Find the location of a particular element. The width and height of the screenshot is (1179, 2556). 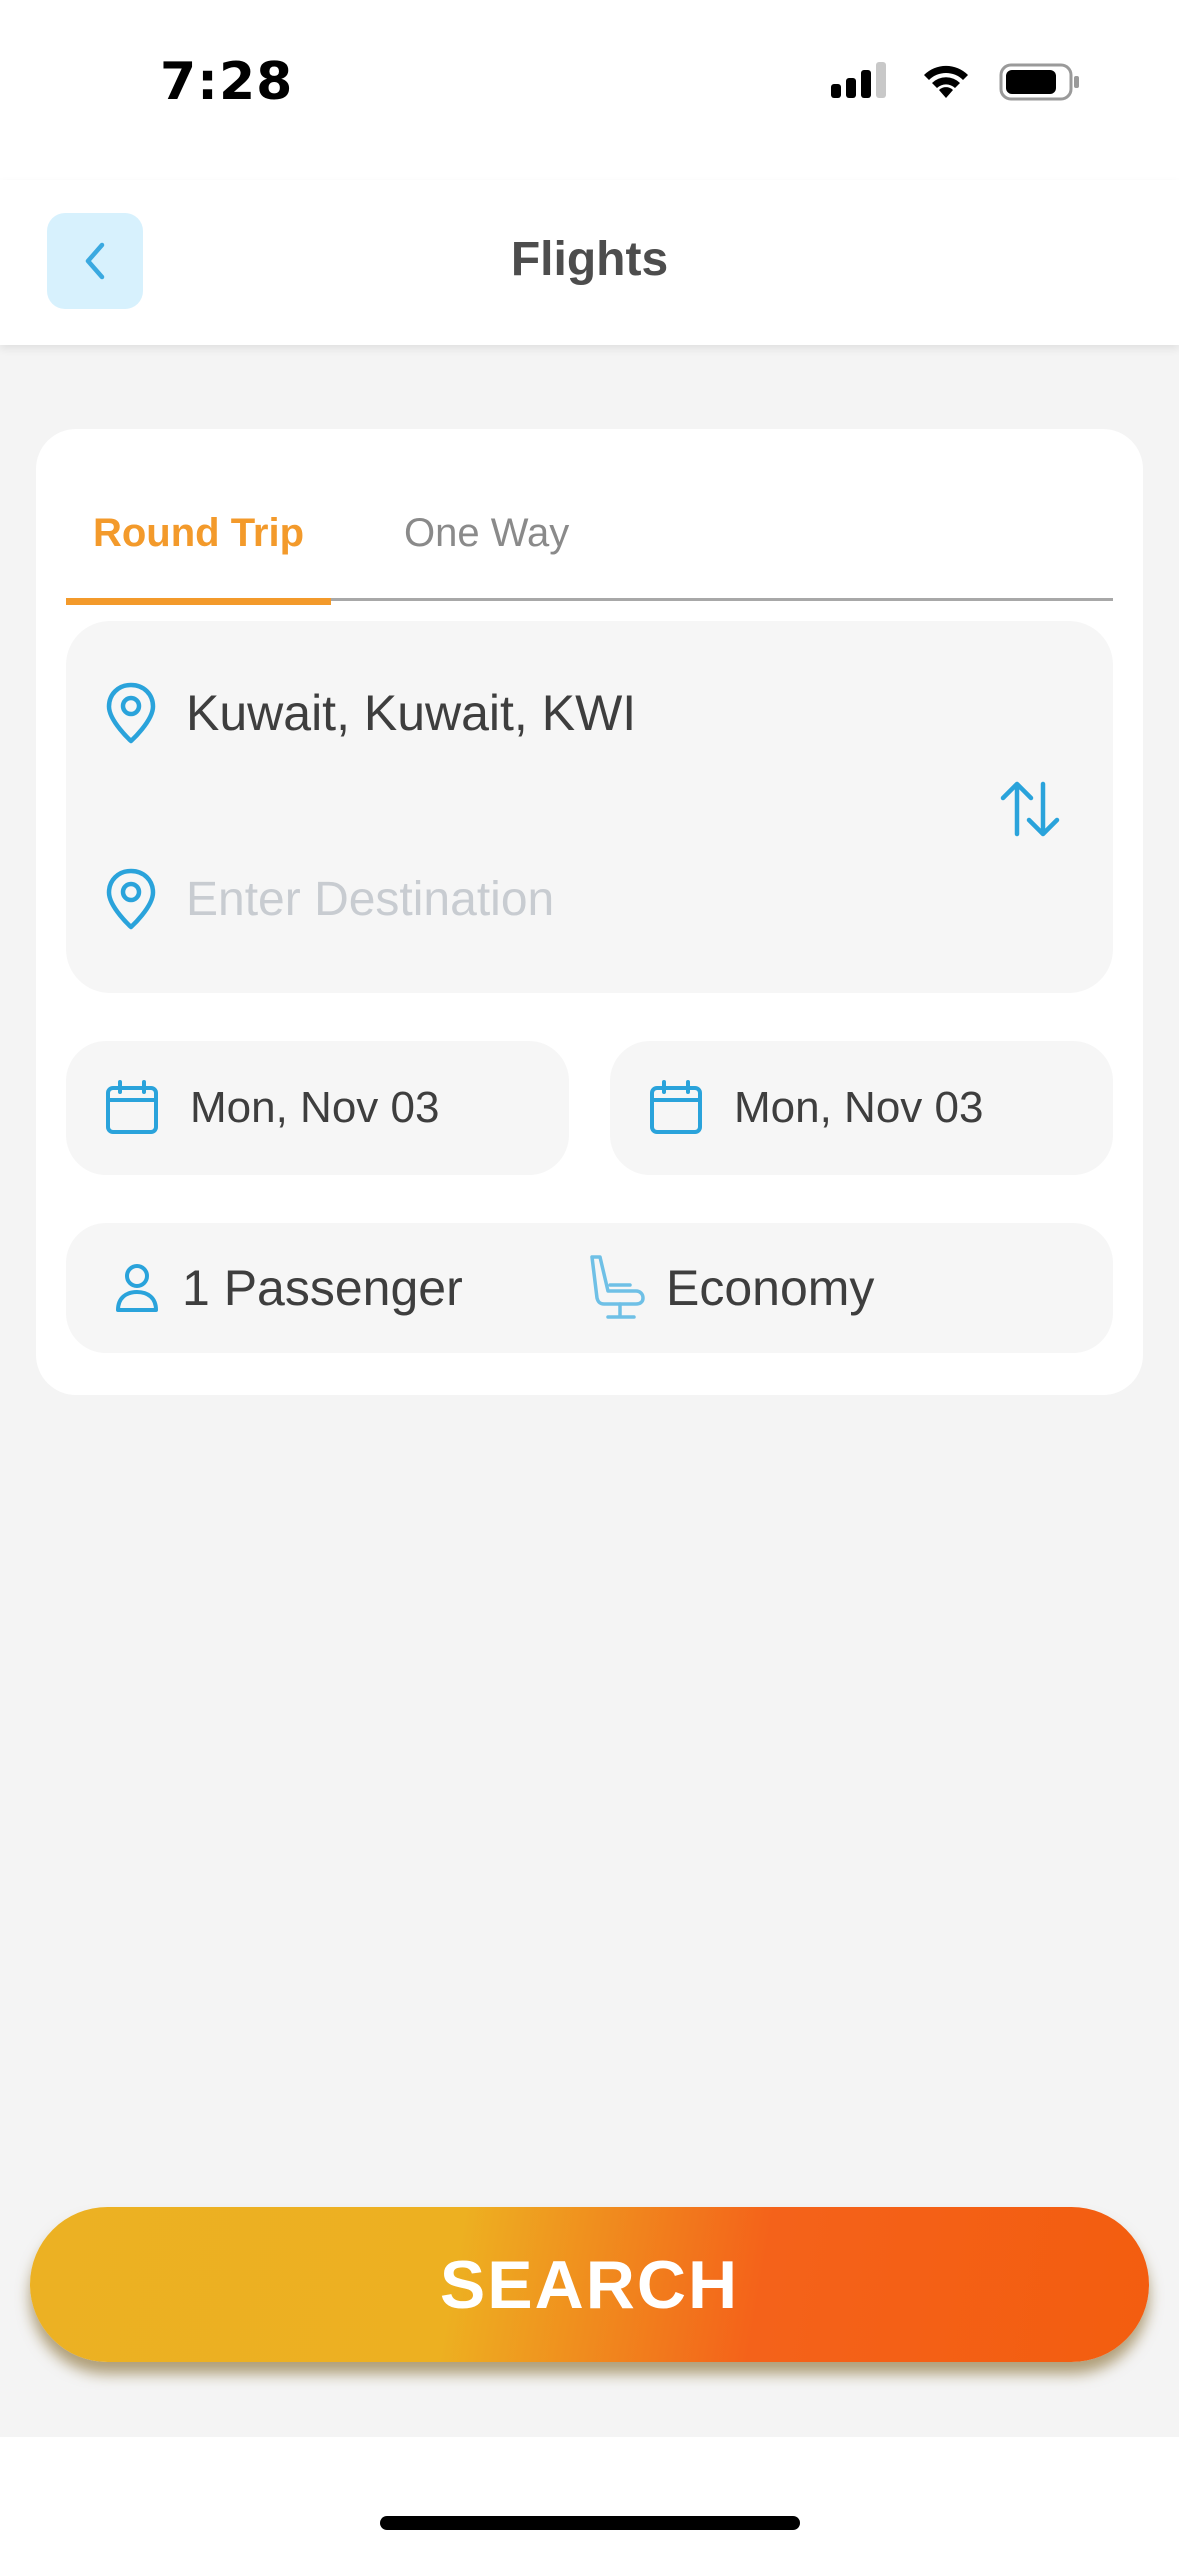

search-button: SEARCH is located at coordinates (589, 2284).